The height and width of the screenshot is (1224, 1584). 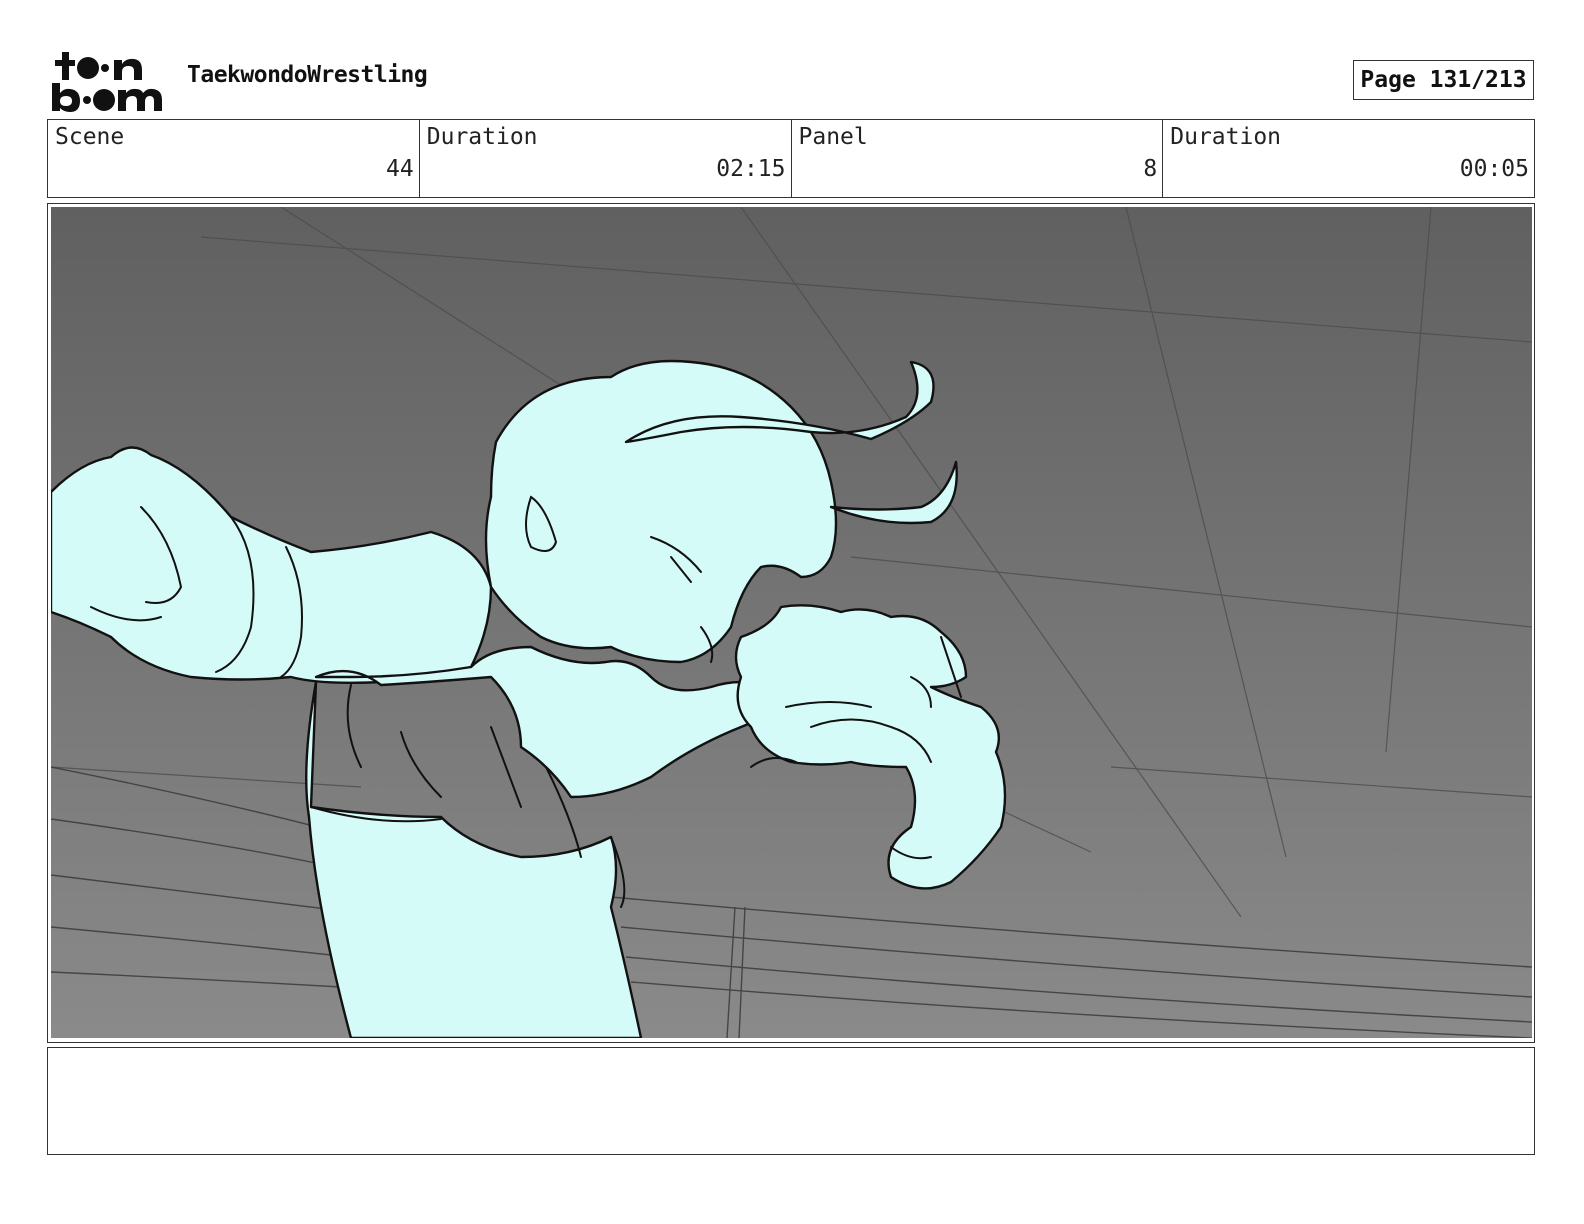 What do you see at coordinates (1494, 169) in the screenshot?
I see `panel-duration-value: 00:05` at bounding box center [1494, 169].